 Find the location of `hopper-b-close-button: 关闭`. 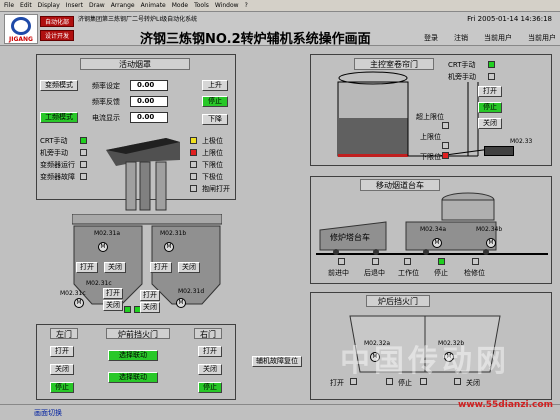

hopper-b-close-button: 关闭 is located at coordinates (189, 267).